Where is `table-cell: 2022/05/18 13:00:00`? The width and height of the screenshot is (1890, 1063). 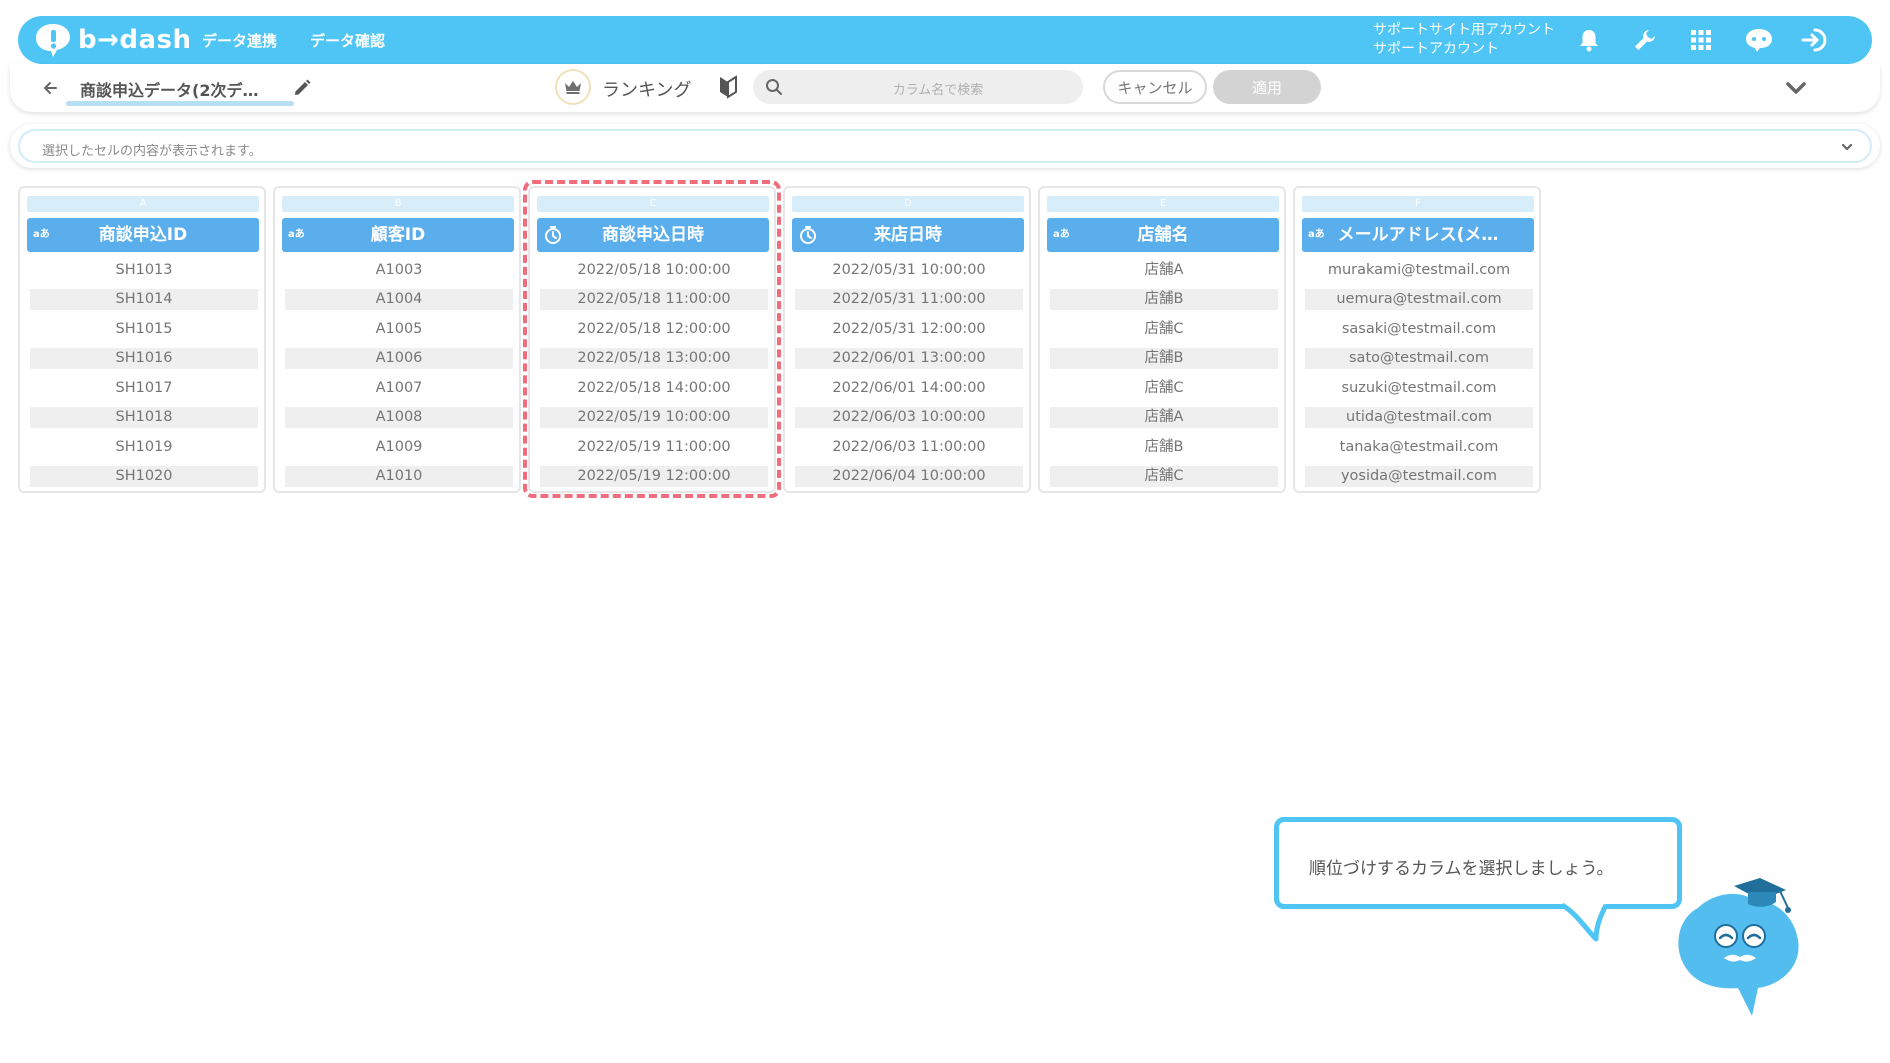
table-cell: 2022/05/18 13:00:00 is located at coordinates (654, 358).